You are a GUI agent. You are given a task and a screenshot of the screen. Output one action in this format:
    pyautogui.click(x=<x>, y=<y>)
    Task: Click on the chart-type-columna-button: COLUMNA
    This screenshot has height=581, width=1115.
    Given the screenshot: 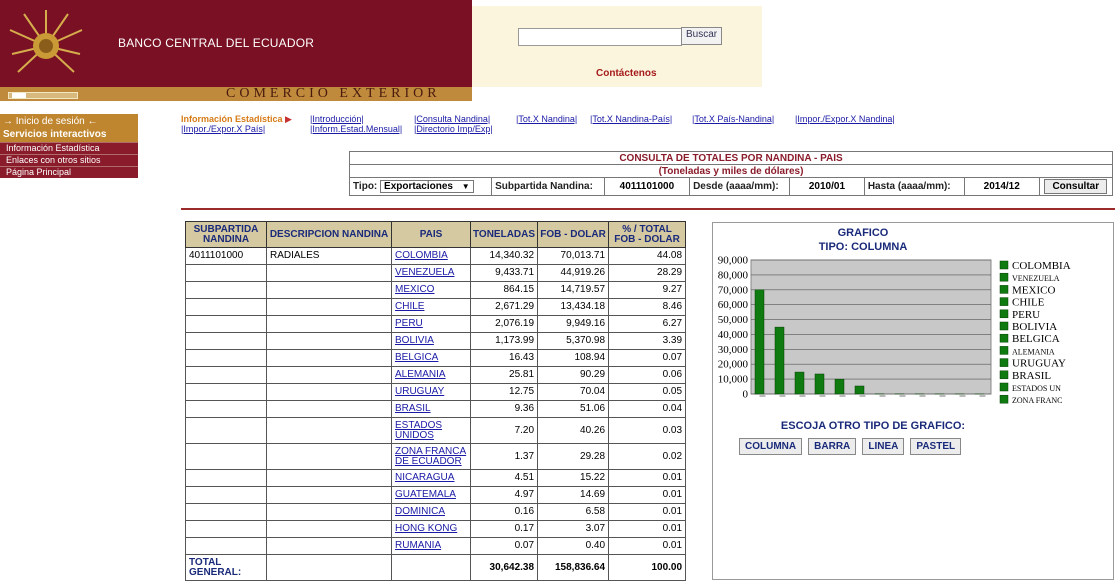 What is the action you would take?
    pyautogui.click(x=771, y=446)
    